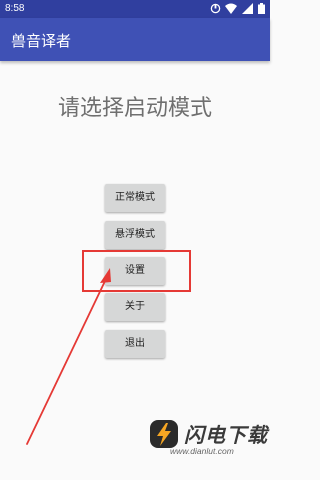 This screenshot has height=480, width=320. Describe the element at coordinates (135, 344) in the screenshot. I see `exit-button: 退出` at that location.